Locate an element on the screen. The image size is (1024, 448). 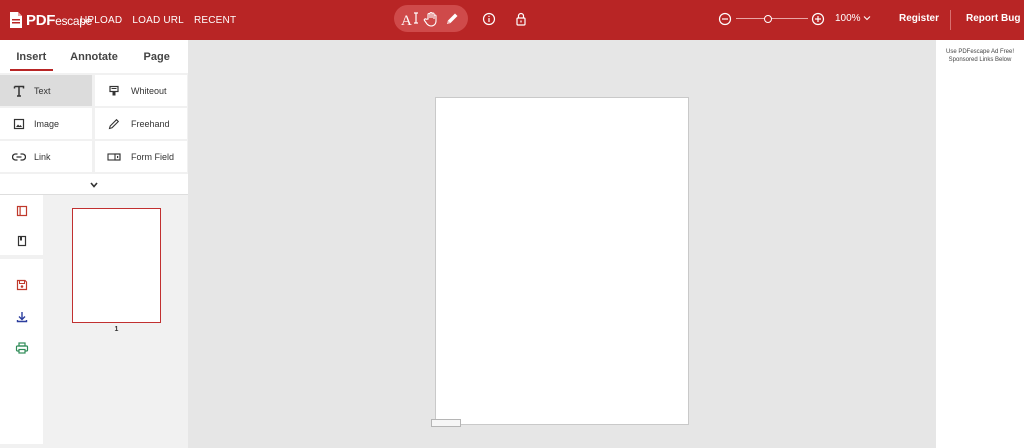
freehand-tool-label: Freehand is located at coordinates (150, 123).